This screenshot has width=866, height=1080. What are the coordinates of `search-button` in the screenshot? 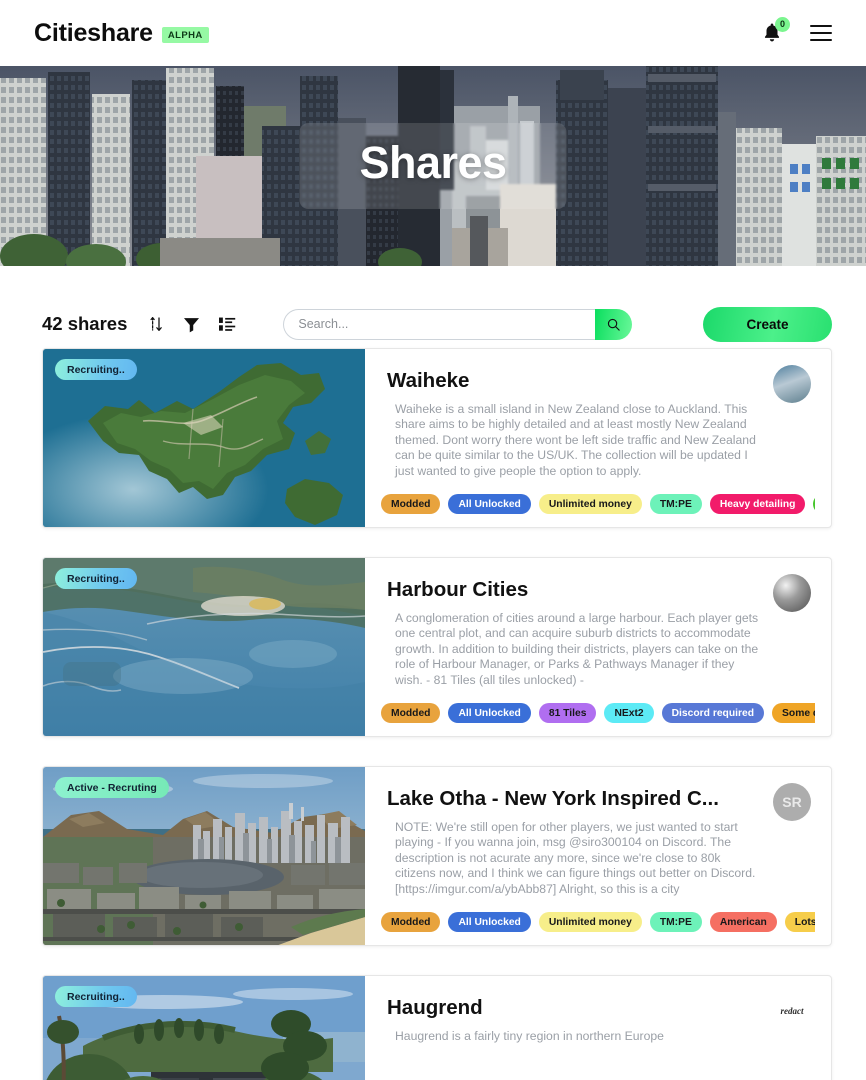 It's located at (614, 324).